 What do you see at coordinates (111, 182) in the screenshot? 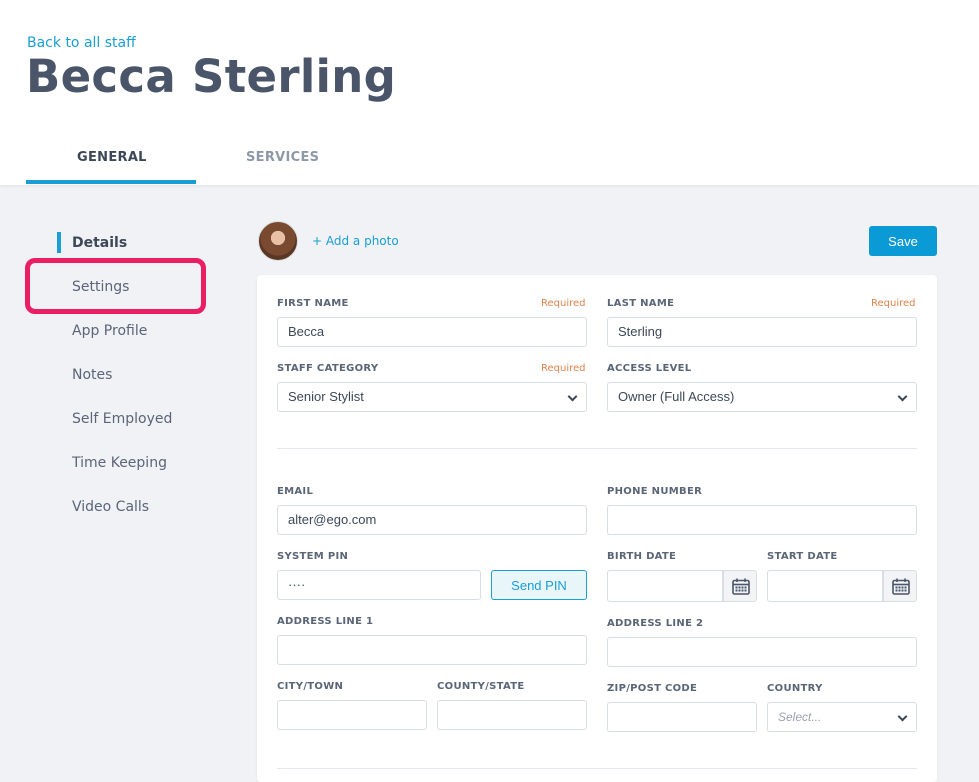
I see `active-tab-indicator` at bounding box center [111, 182].